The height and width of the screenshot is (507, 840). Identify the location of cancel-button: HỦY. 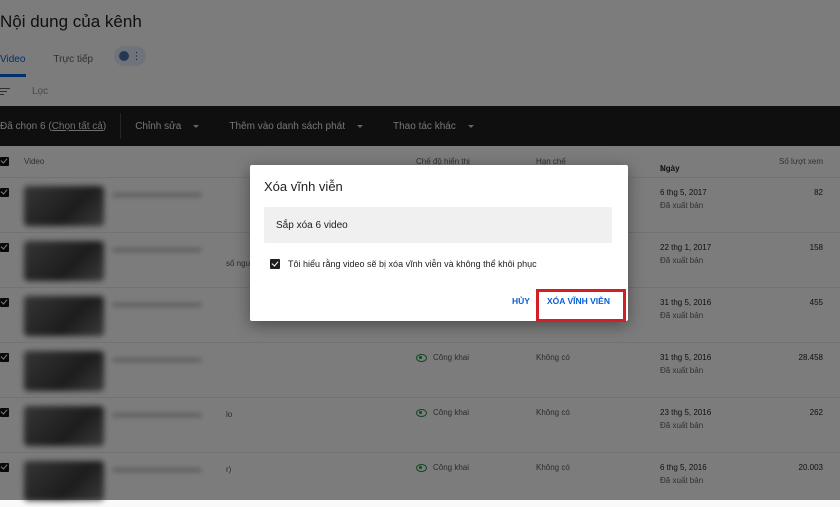
(521, 301).